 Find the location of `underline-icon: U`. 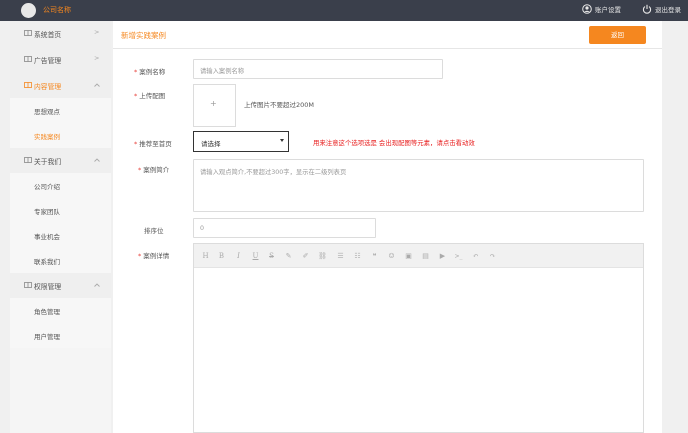

underline-icon: U is located at coordinates (255, 256).